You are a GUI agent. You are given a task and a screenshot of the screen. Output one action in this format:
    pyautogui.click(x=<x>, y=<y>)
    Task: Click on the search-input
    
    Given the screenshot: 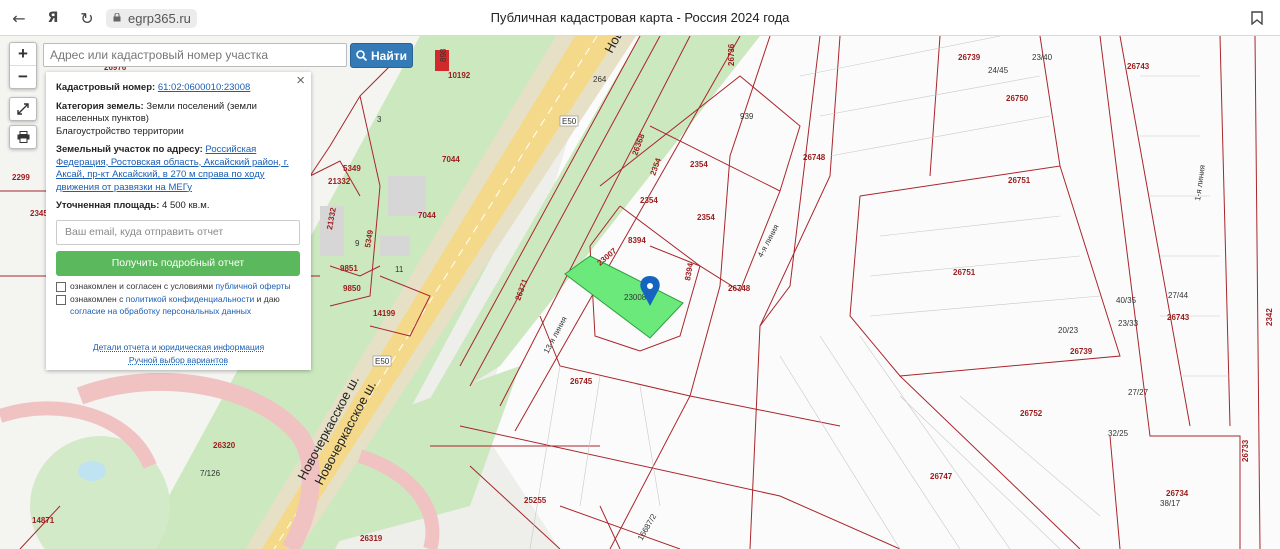 What is the action you would take?
    pyautogui.click(x=195, y=55)
    